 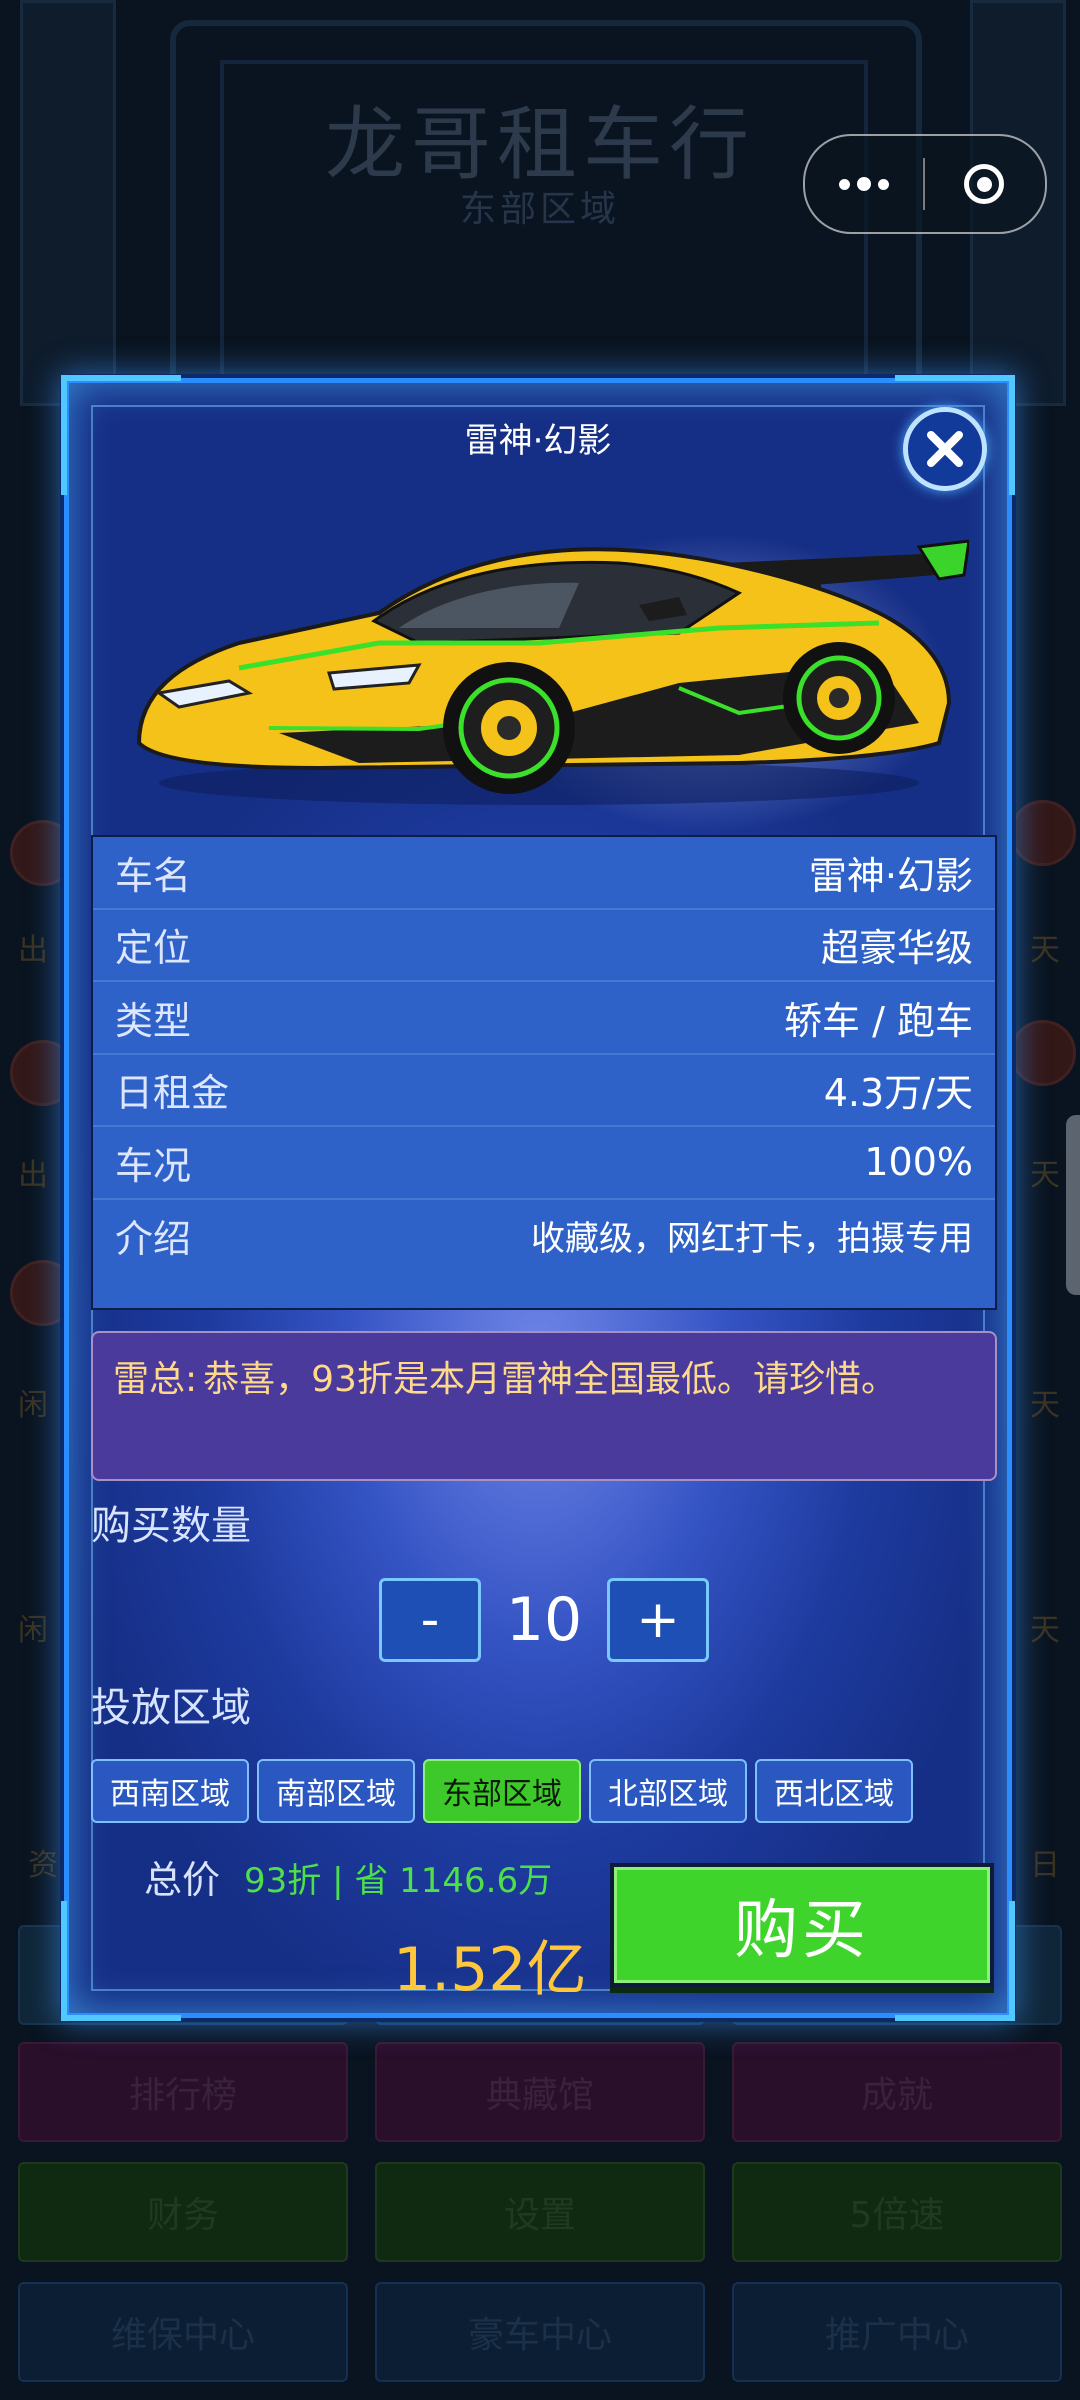 What do you see at coordinates (43, 1865) in the screenshot?
I see `bg-side-label: 资` at bounding box center [43, 1865].